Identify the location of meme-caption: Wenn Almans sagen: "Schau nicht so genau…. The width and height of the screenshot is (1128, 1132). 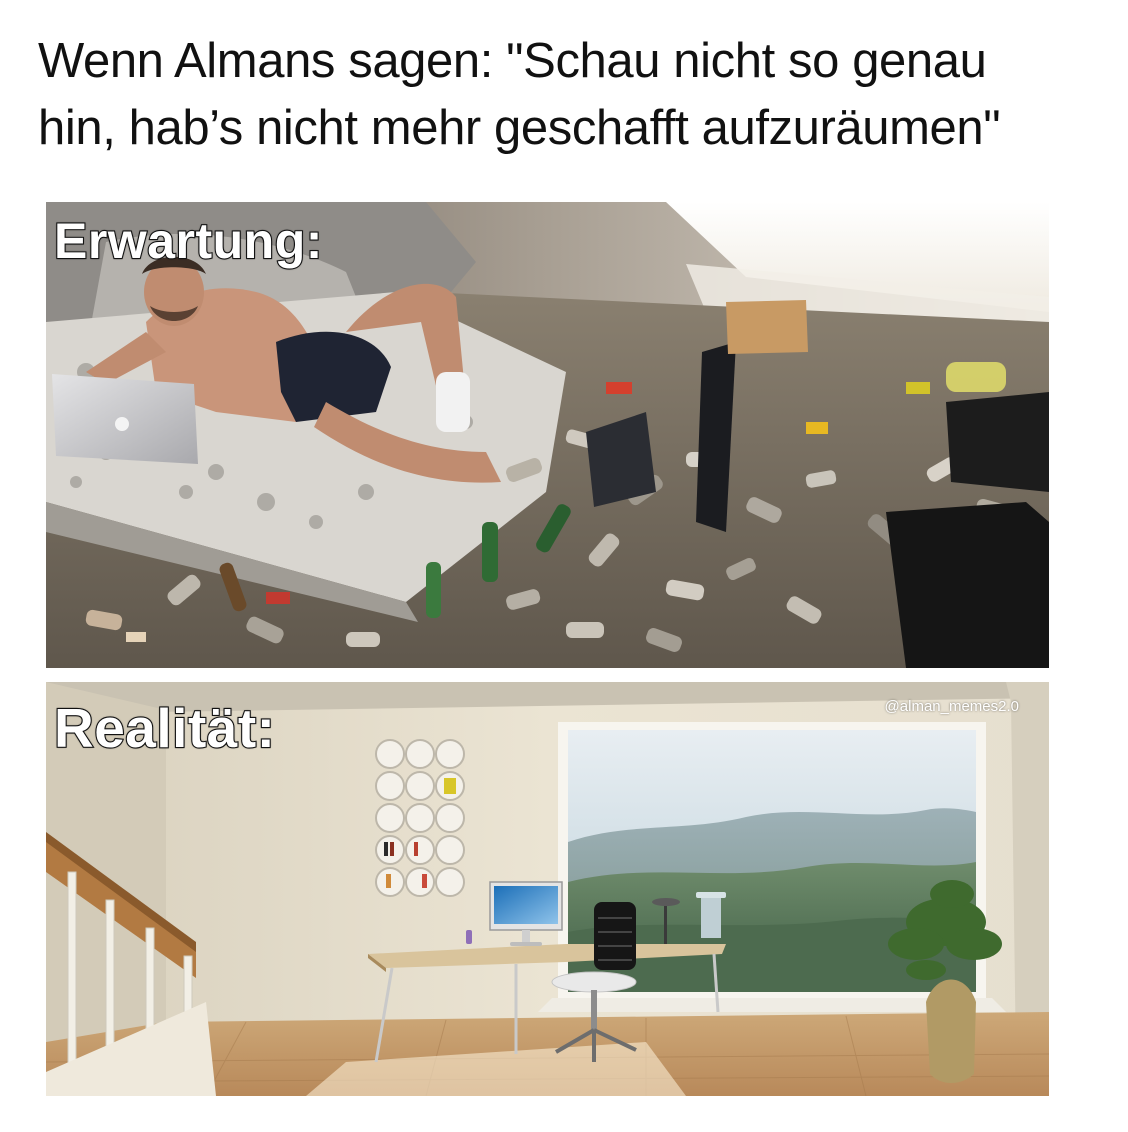
(568, 95).